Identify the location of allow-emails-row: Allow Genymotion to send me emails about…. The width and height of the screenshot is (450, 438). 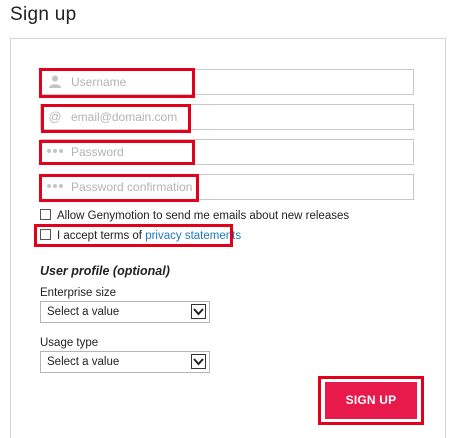
(194, 216).